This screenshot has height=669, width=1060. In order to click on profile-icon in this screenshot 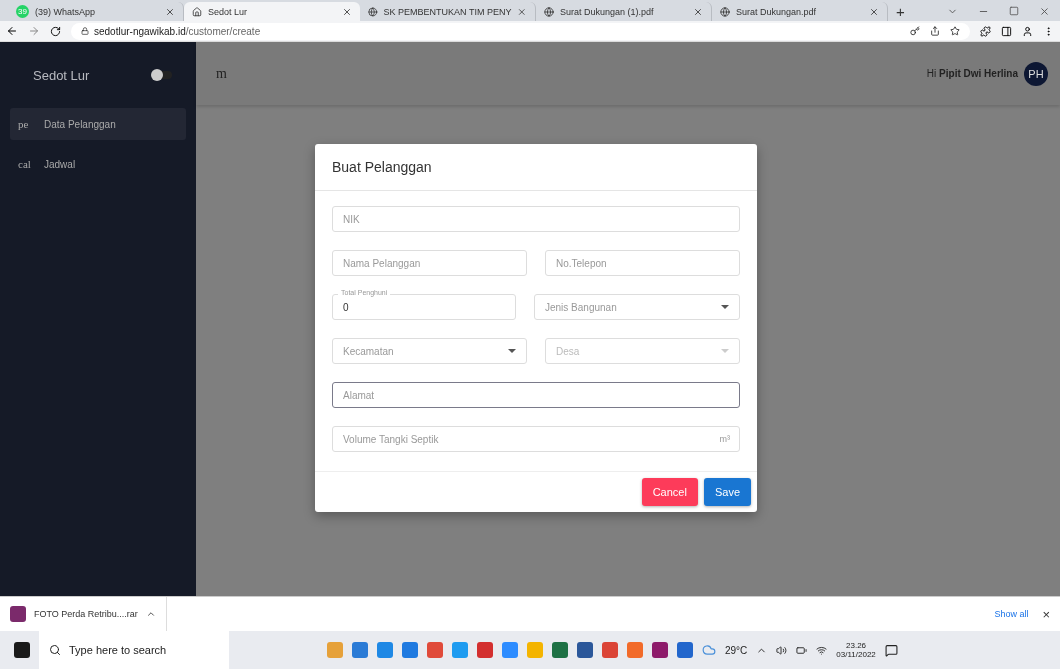, I will do `click(1027, 31)`.